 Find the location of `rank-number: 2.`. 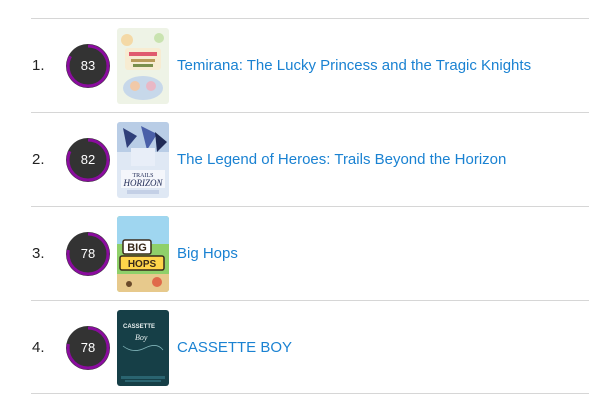

rank-number: 2. is located at coordinates (38, 159).